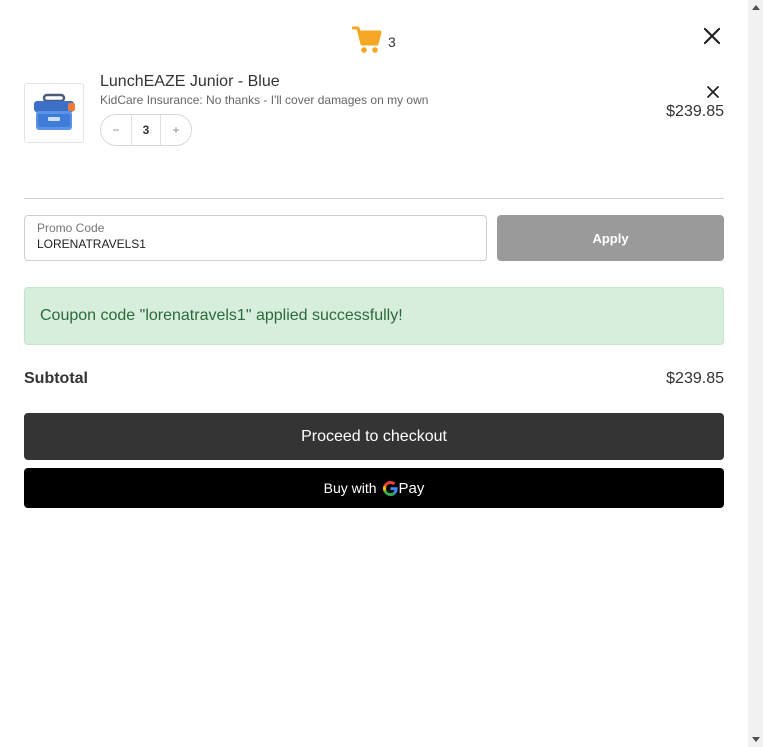 The image size is (763, 747). Describe the element at coordinates (176, 130) in the screenshot. I see `increase-quantity-button: +` at that location.